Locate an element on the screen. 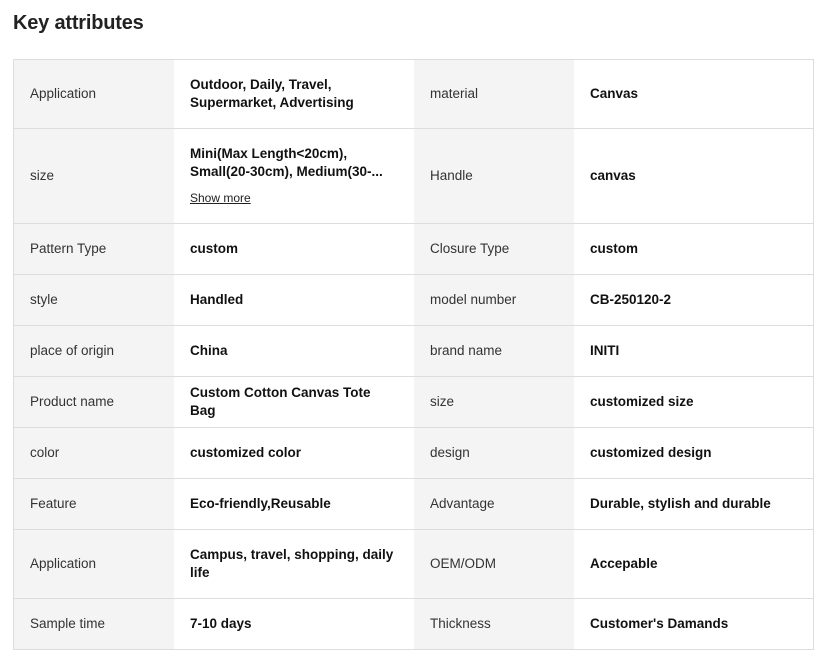 The image size is (831, 661). show-more-link: Show more is located at coordinates (220, 198).